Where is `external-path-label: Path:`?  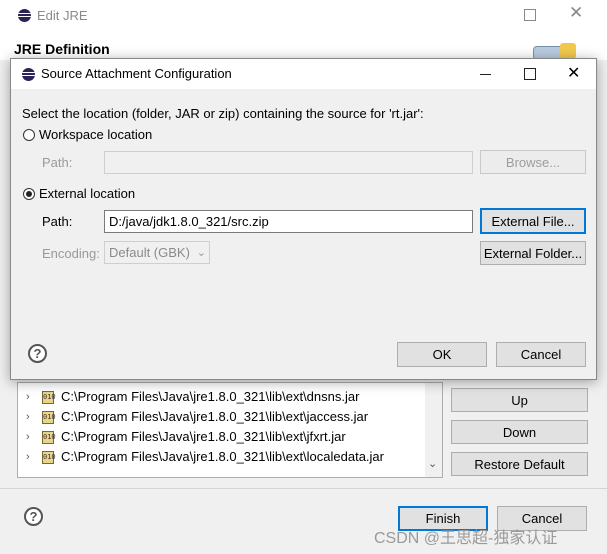 external-path-label: Path: is located at coordinates (57, 221).